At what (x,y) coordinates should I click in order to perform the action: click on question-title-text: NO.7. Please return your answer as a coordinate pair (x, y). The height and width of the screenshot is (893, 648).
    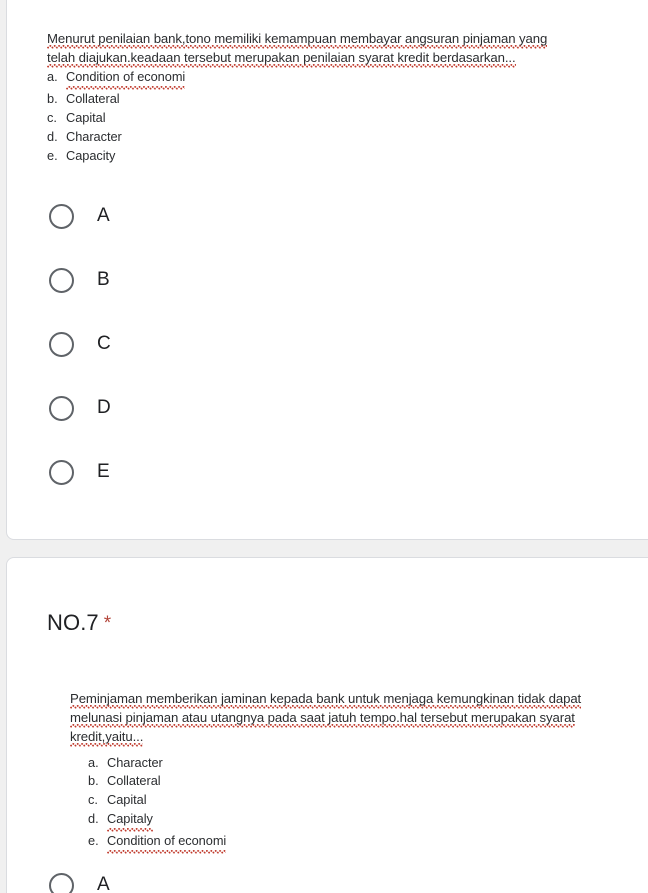
    Looking at the image, I should click on (73, 622).